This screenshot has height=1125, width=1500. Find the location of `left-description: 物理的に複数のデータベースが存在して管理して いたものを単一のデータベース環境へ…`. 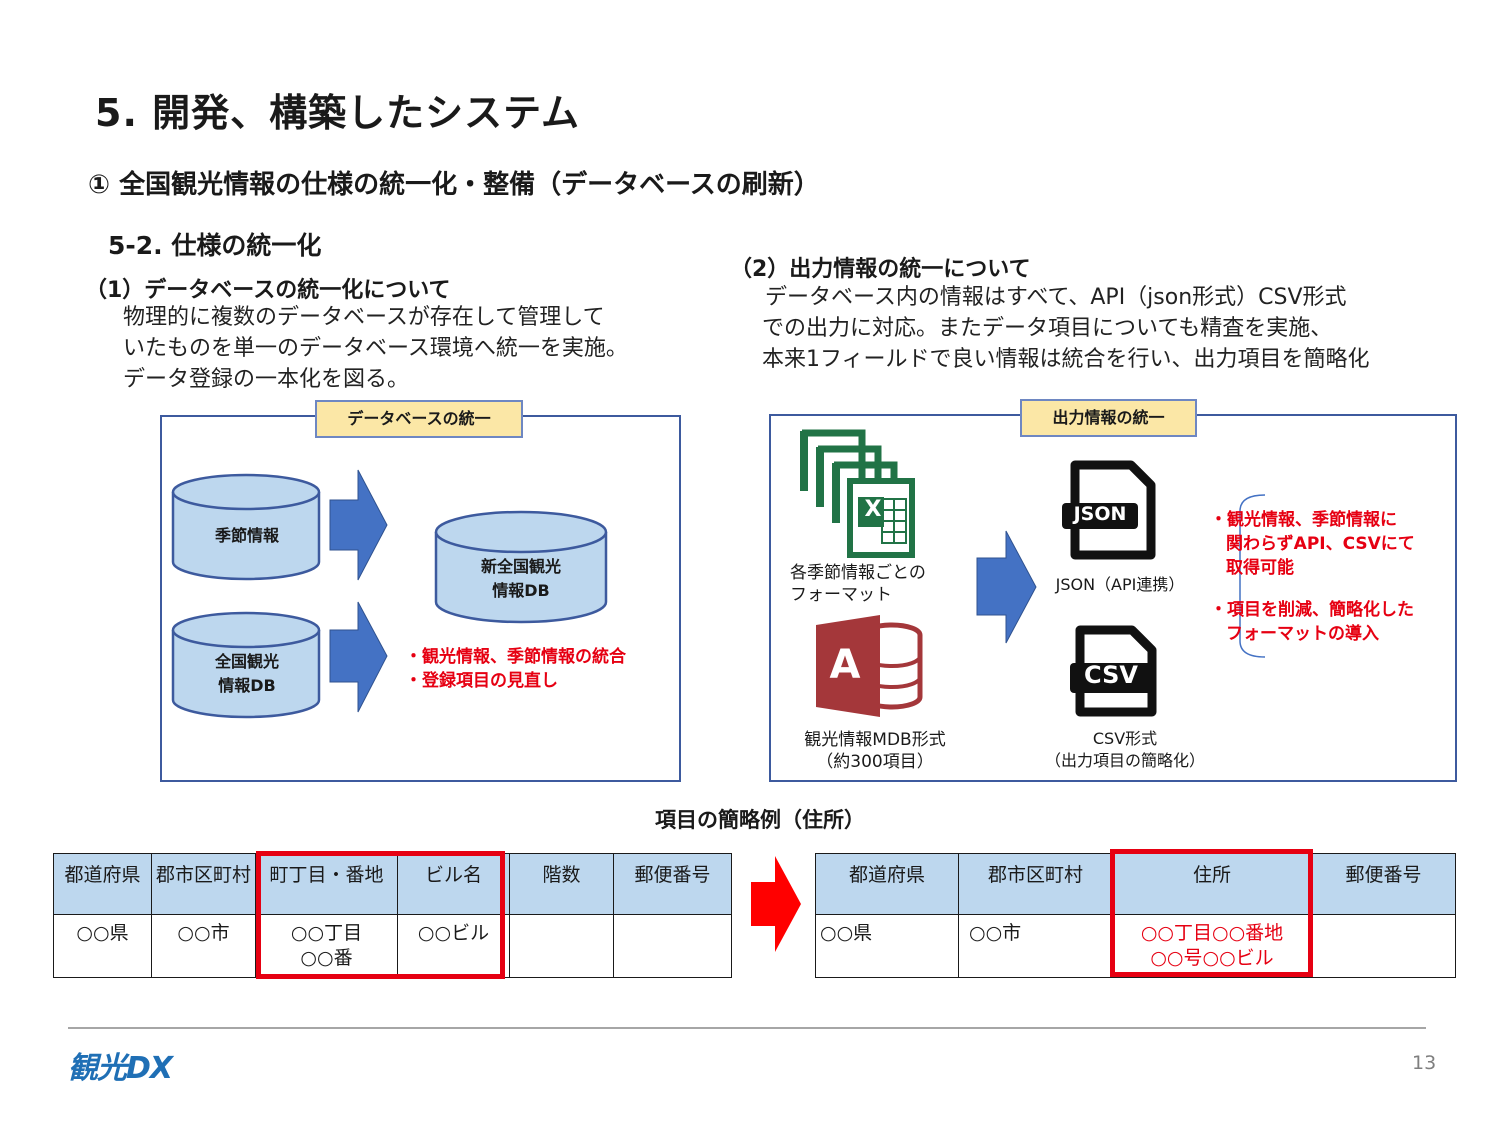

left-description: 物理的に複数のデータベースが存在して管理して いたものを単一のデータベース環境へ… is located at coordinates (375, 348).